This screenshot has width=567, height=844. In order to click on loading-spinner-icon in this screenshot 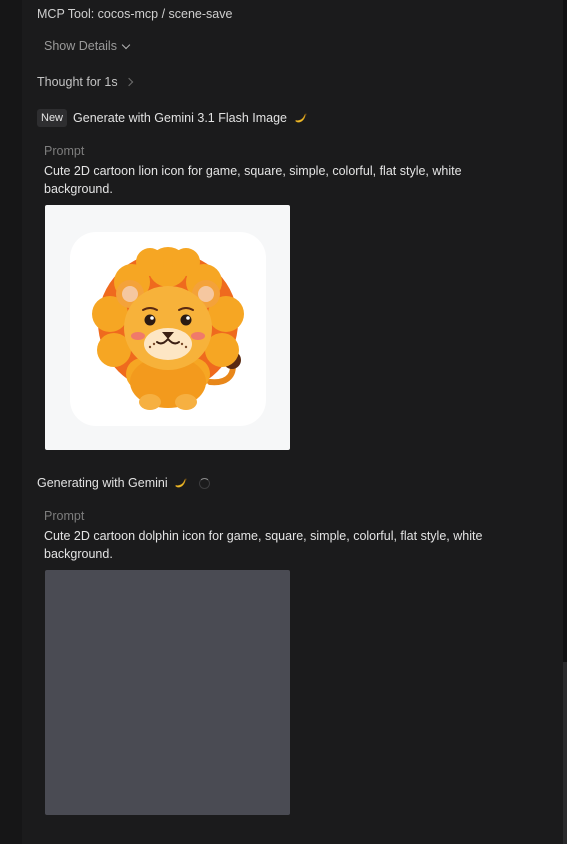, I will do `click(204, 483)`.